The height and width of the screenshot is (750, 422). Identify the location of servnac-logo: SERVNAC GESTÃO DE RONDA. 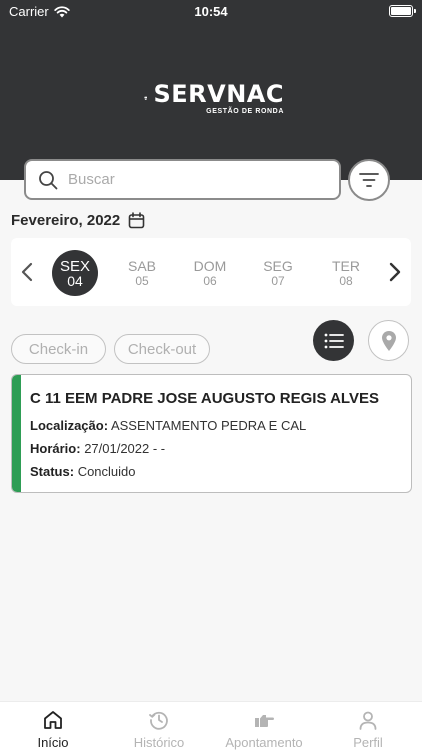
(214, 98).